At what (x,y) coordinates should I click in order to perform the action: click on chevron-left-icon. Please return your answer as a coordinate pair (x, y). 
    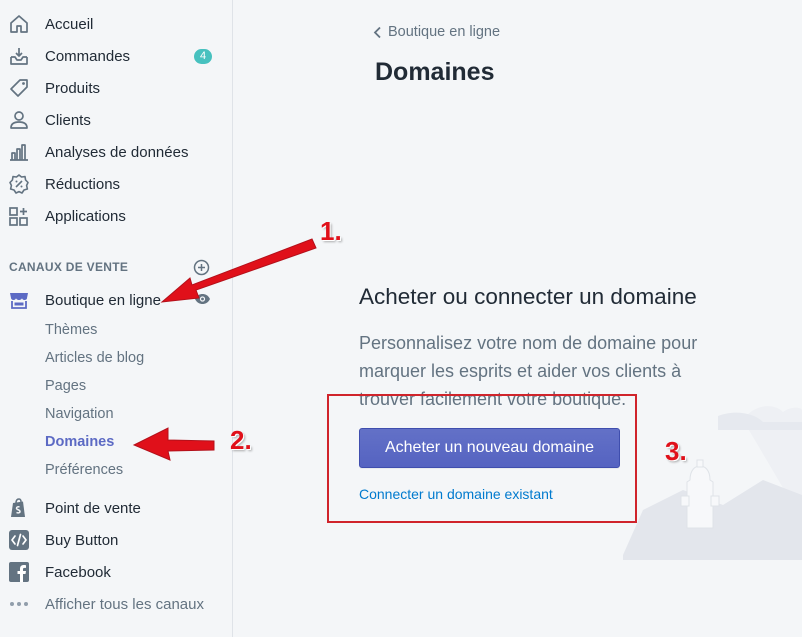
    Looking at the image, I should click on (377, 32).